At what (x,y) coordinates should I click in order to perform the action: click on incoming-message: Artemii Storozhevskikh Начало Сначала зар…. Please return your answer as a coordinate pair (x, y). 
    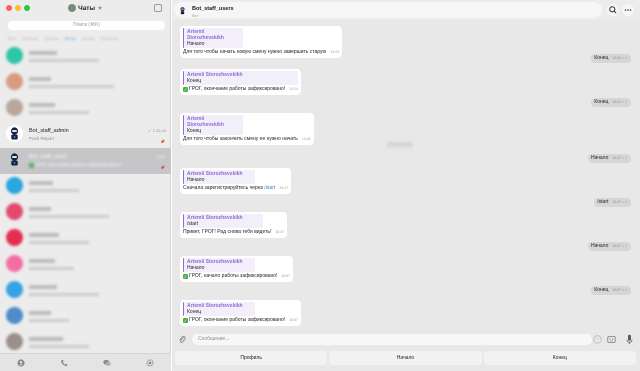
    Looking at the image, I should click on (236, 181).